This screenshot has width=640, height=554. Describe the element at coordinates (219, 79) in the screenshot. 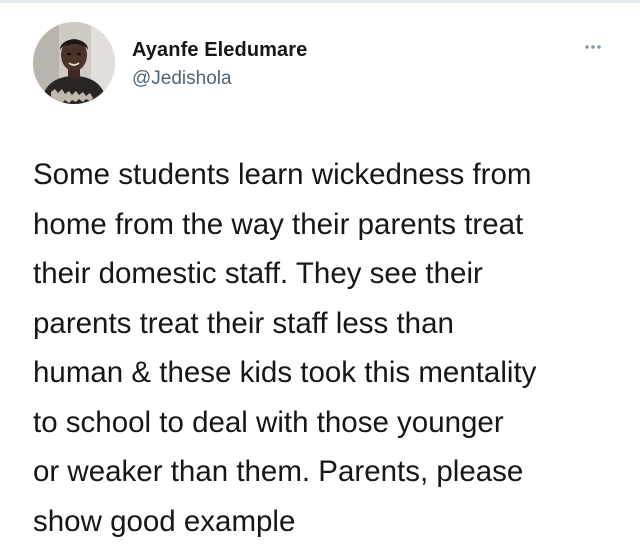

I see `author-handle: @Jedishola` at that location.